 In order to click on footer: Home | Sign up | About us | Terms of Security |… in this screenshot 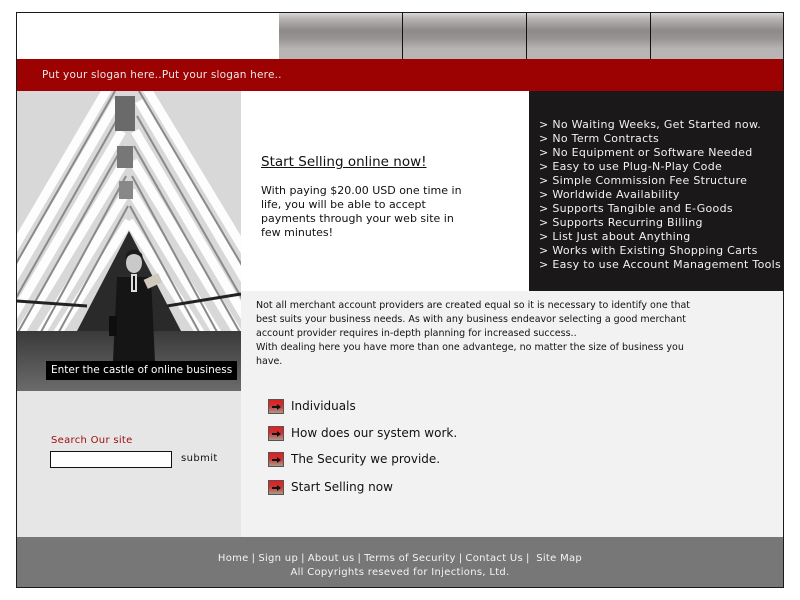, I will do `click(400, 562)`.